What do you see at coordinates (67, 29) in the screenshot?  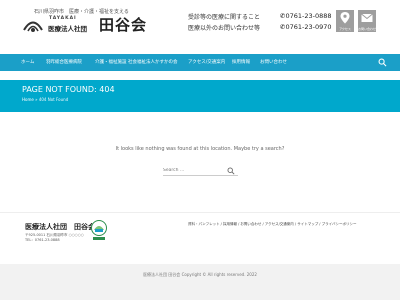 I see `logo-corp-type: 医療法人社団` at bounding box center [67, 29].